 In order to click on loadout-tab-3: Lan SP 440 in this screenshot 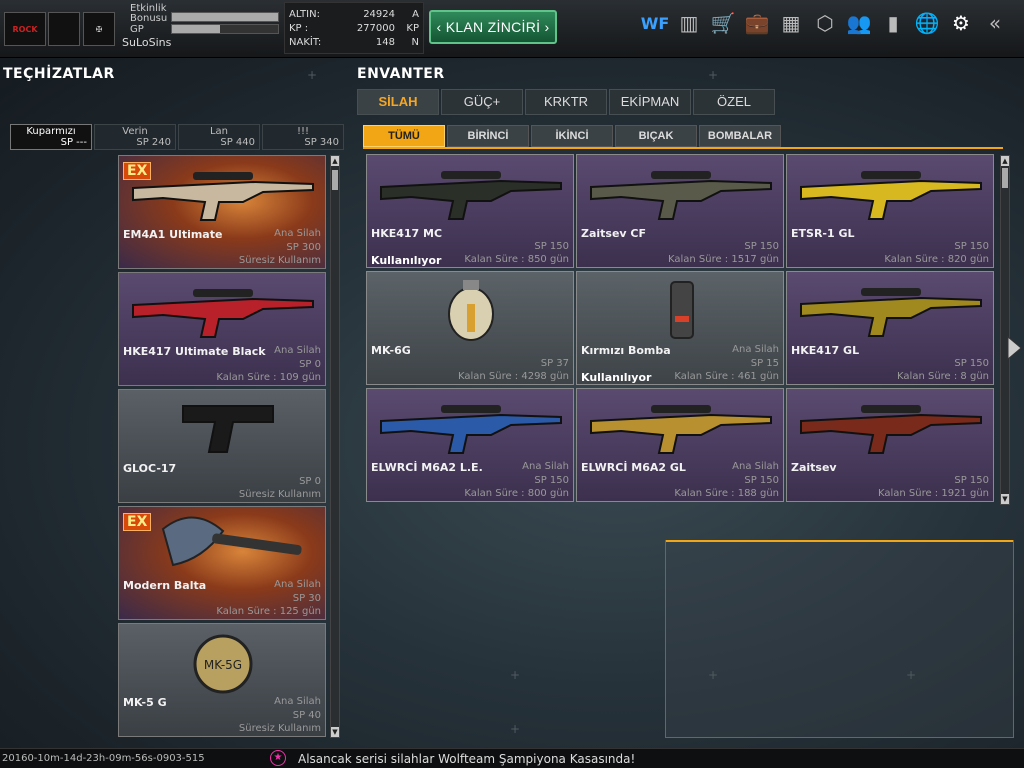, I will do `click(219, 137)`.